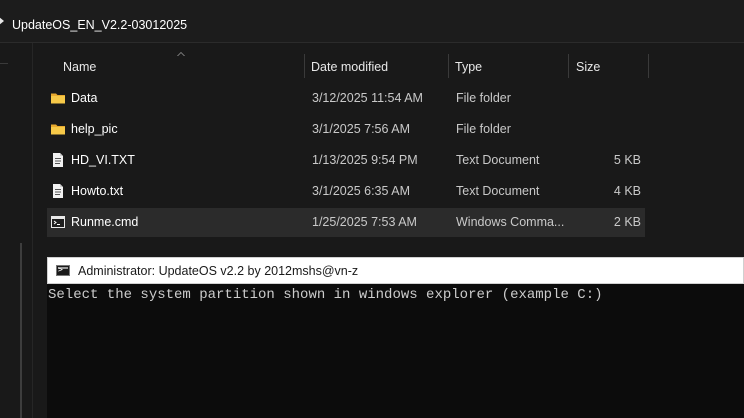 The height and width of the screenshot is (418, 744). What do you see at coordinates (349, 67) in the screenshot?
I see `column-header-date-modified: Date modified` at bounding box center [349, 67].